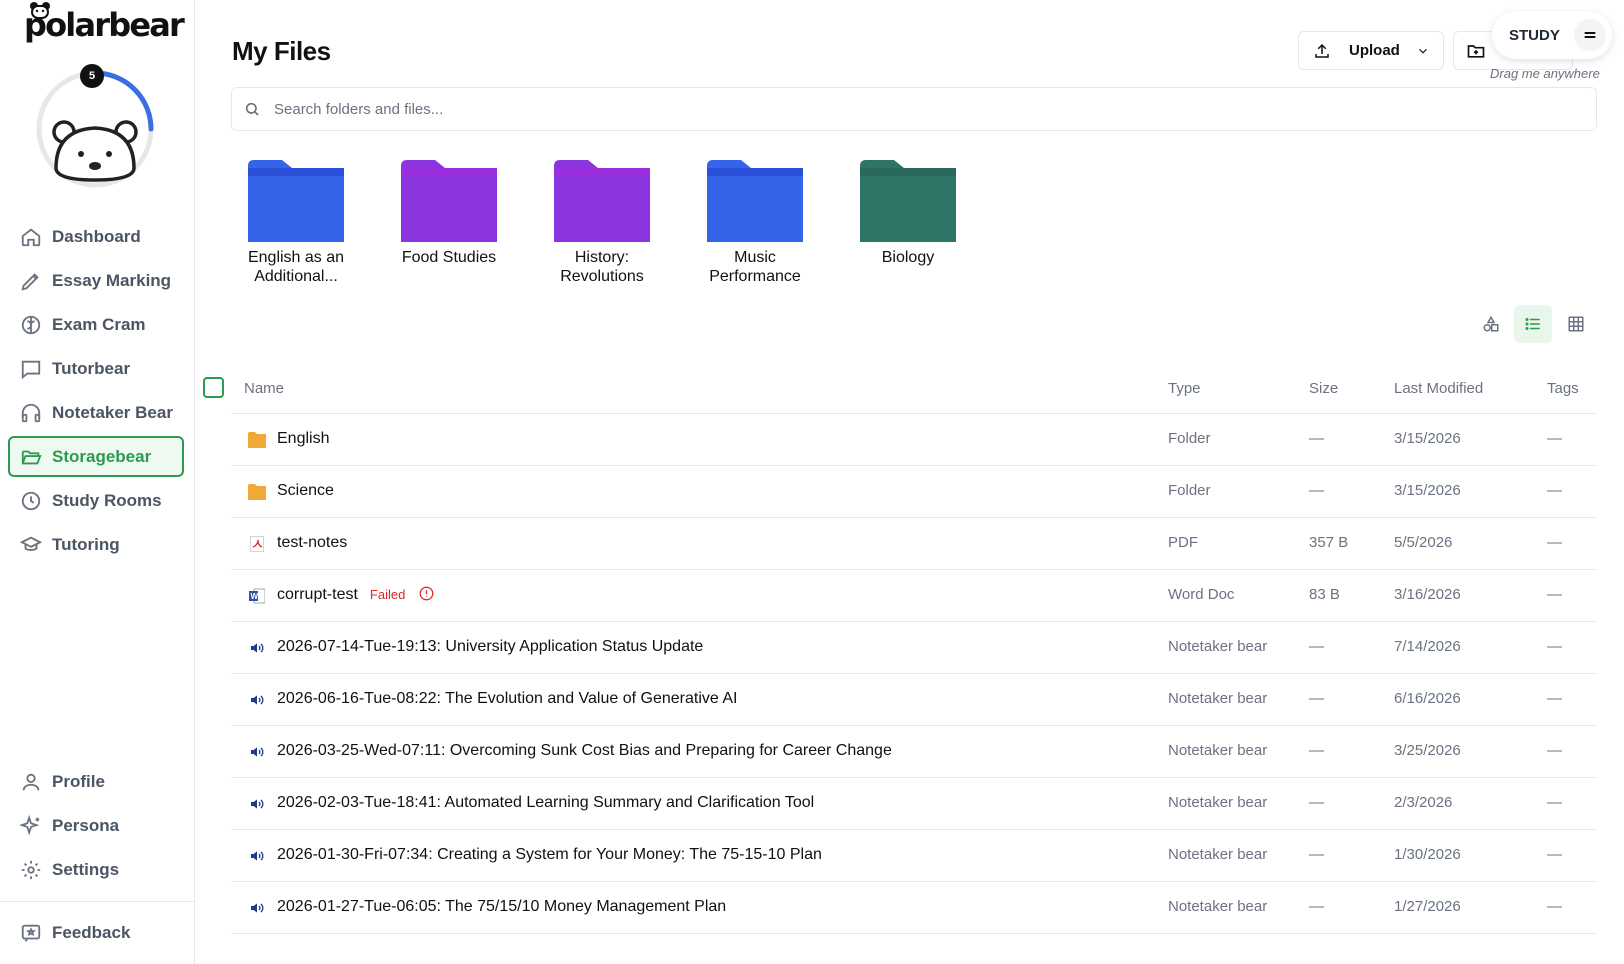  Describe the element at coordinates (1374, 50) in the screenshot. I see `upload-label: Upload` at that location.